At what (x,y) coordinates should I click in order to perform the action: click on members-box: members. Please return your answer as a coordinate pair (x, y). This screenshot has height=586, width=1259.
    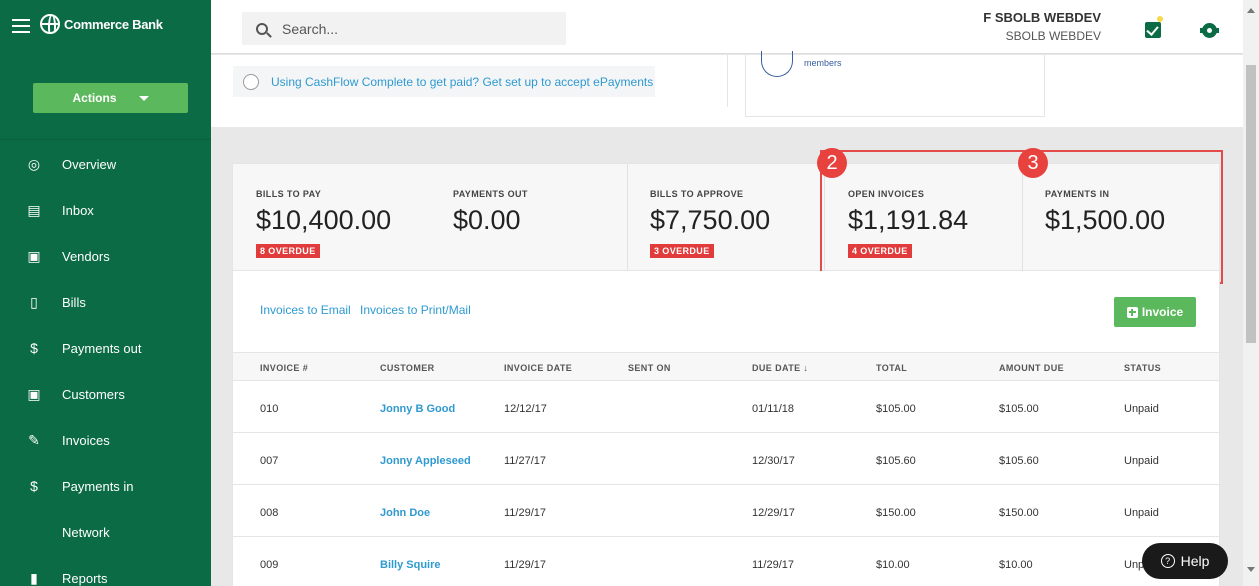
    Looking at the image, I should click on (895, 84).